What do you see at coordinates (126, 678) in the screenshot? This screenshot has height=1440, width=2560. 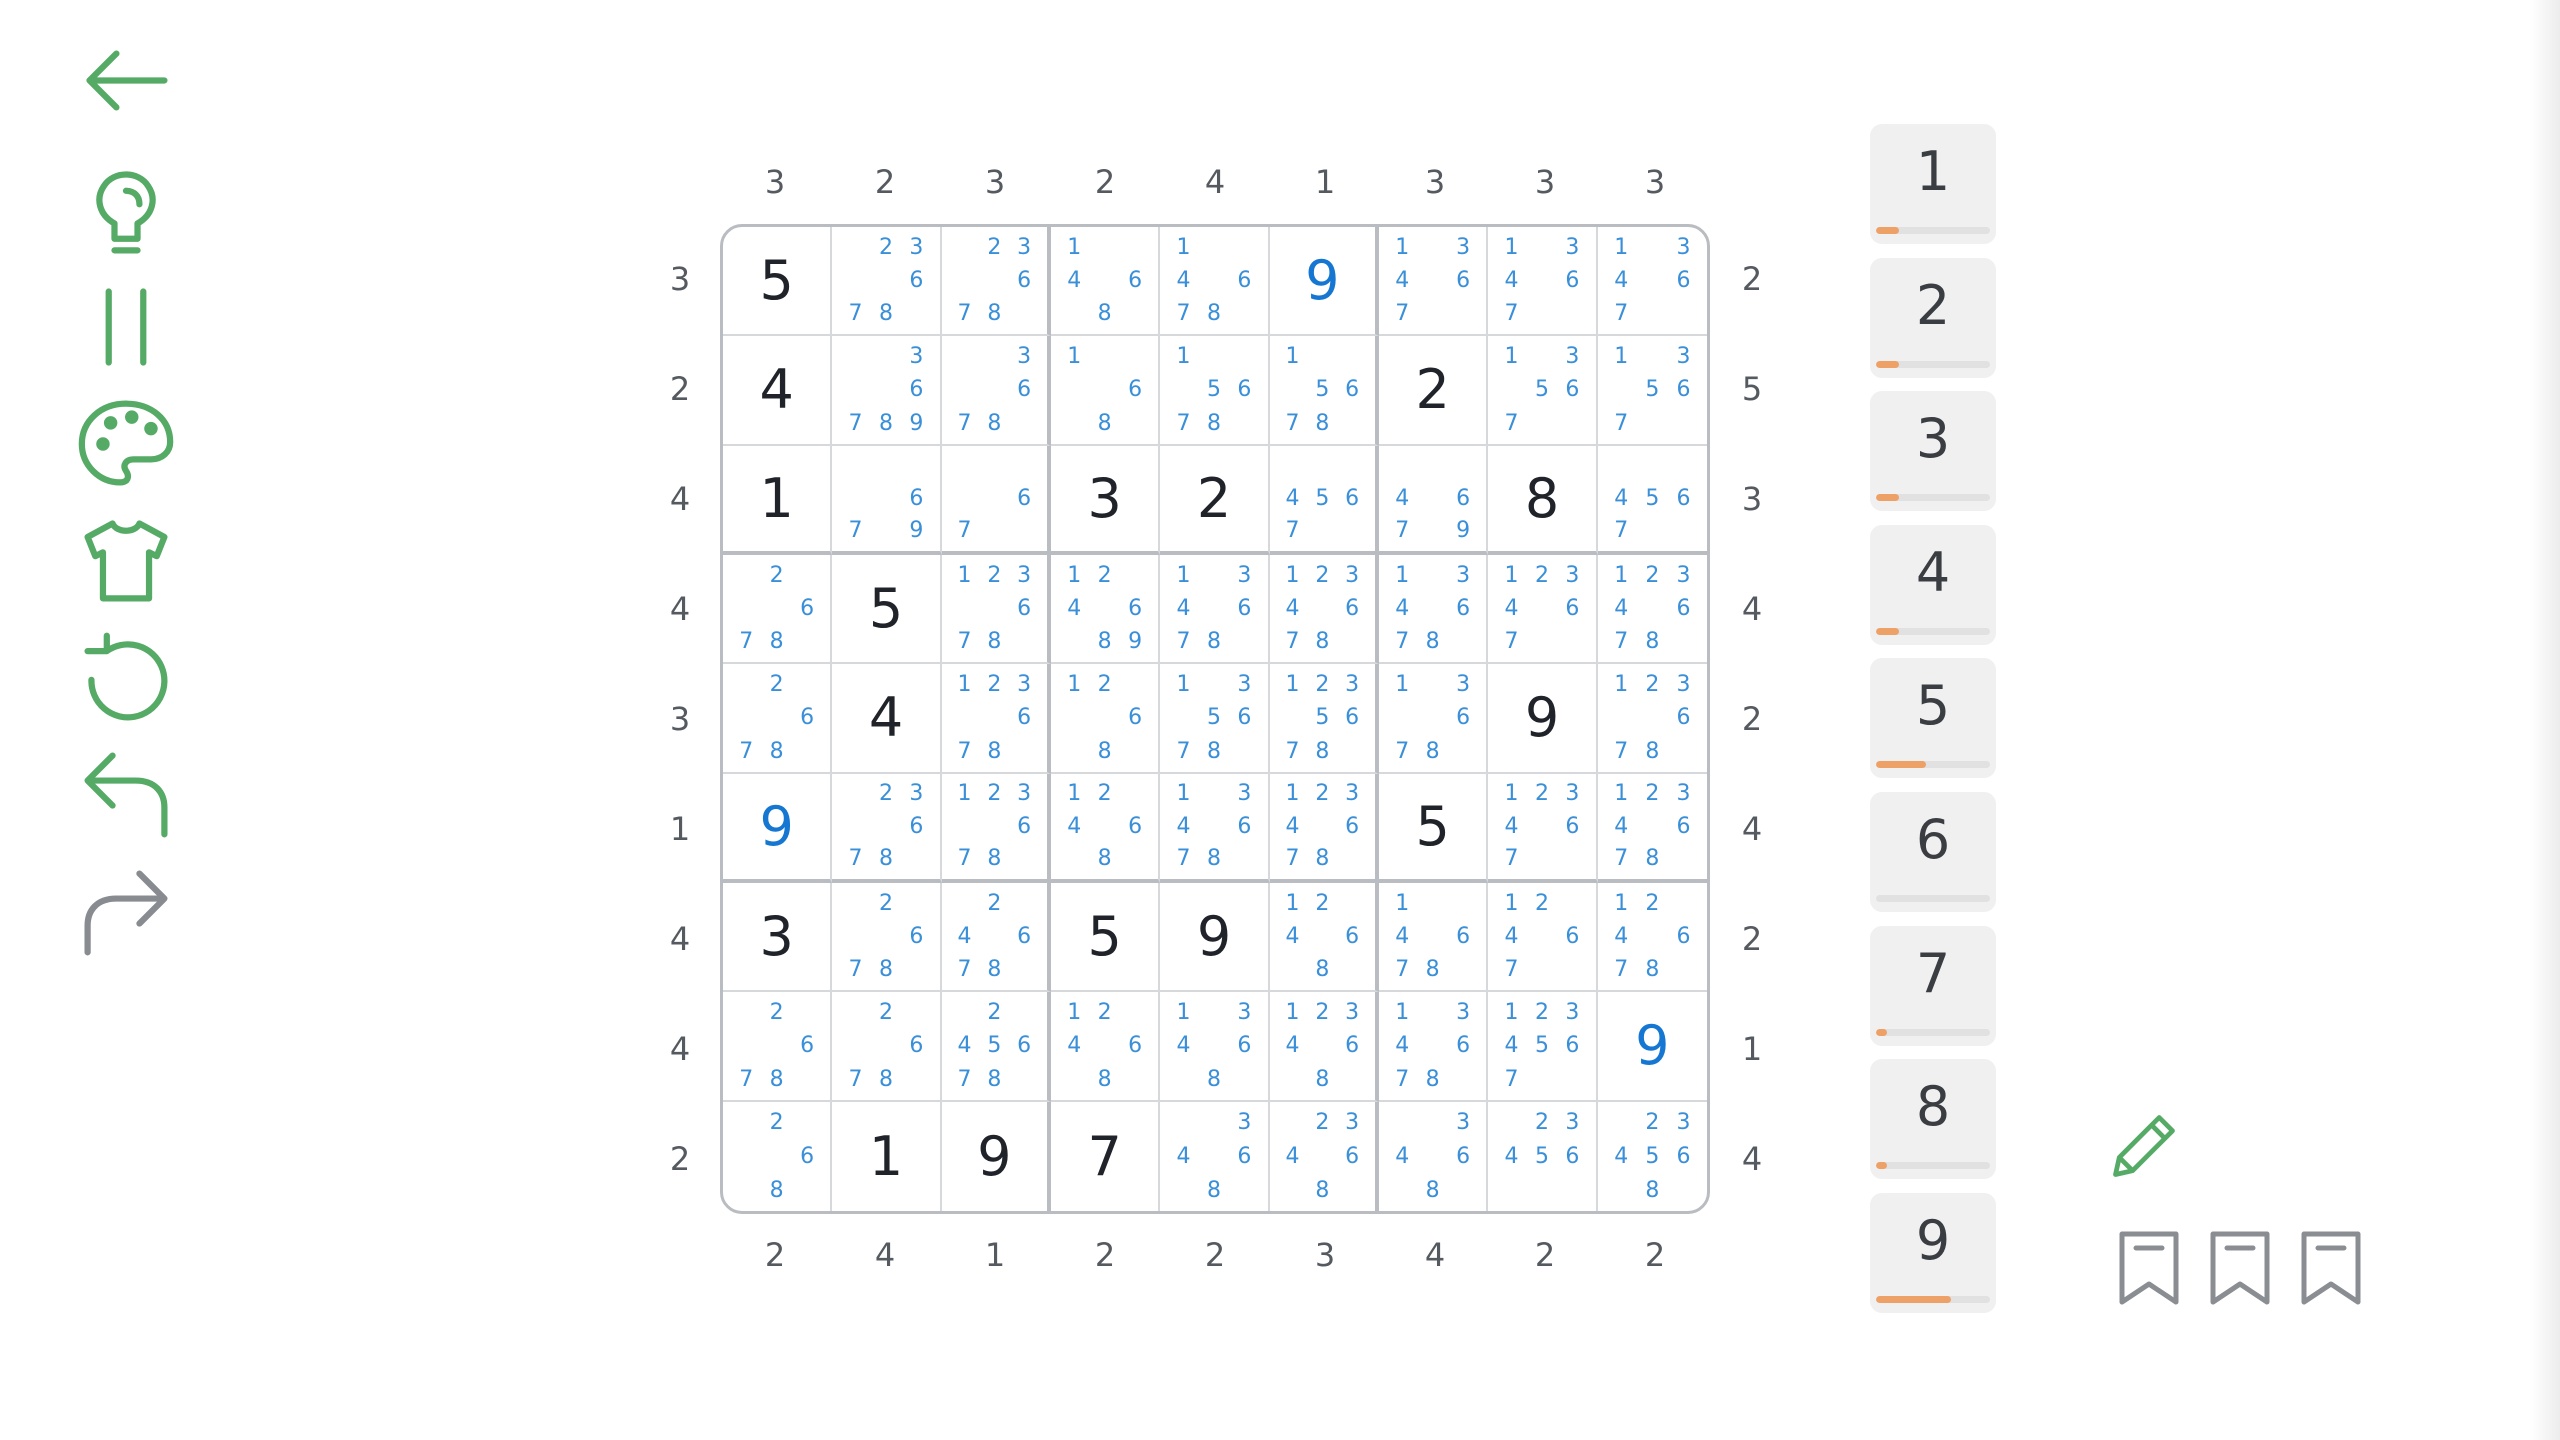 I see `restart-button` at bounding box center [126, 678].